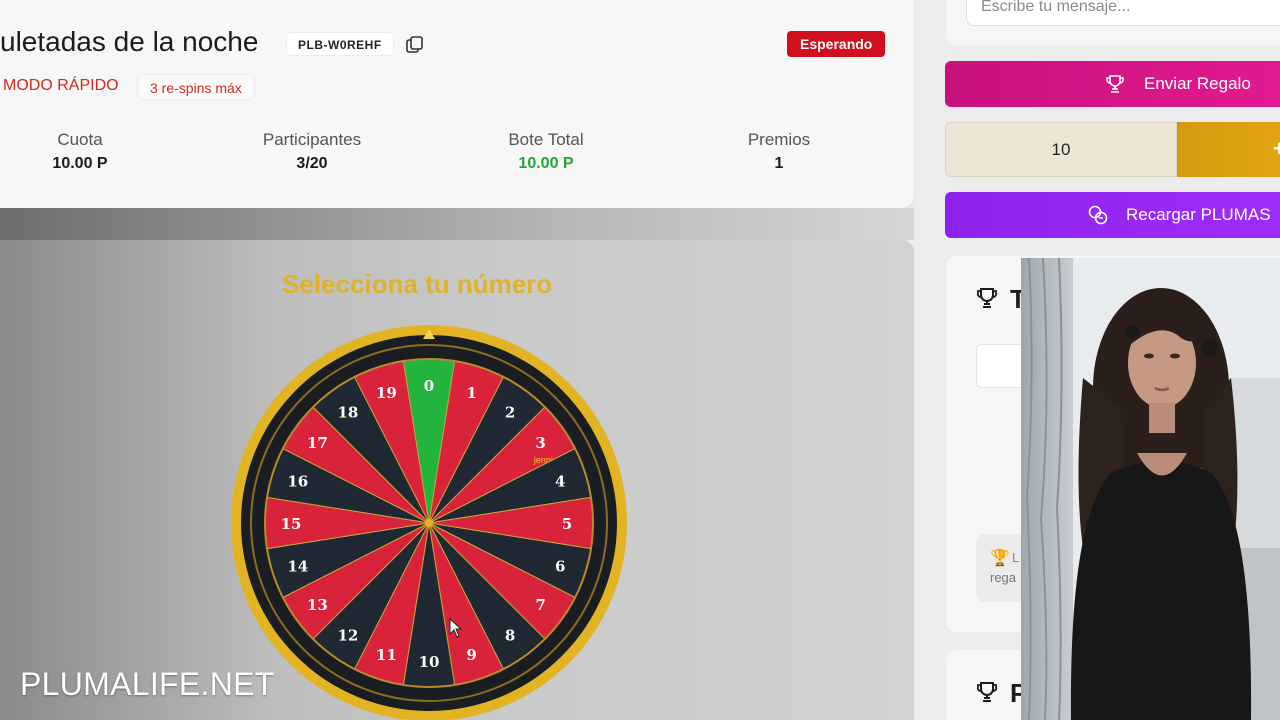  I want to click on wheel-number-label: 0, so click(429, 386).